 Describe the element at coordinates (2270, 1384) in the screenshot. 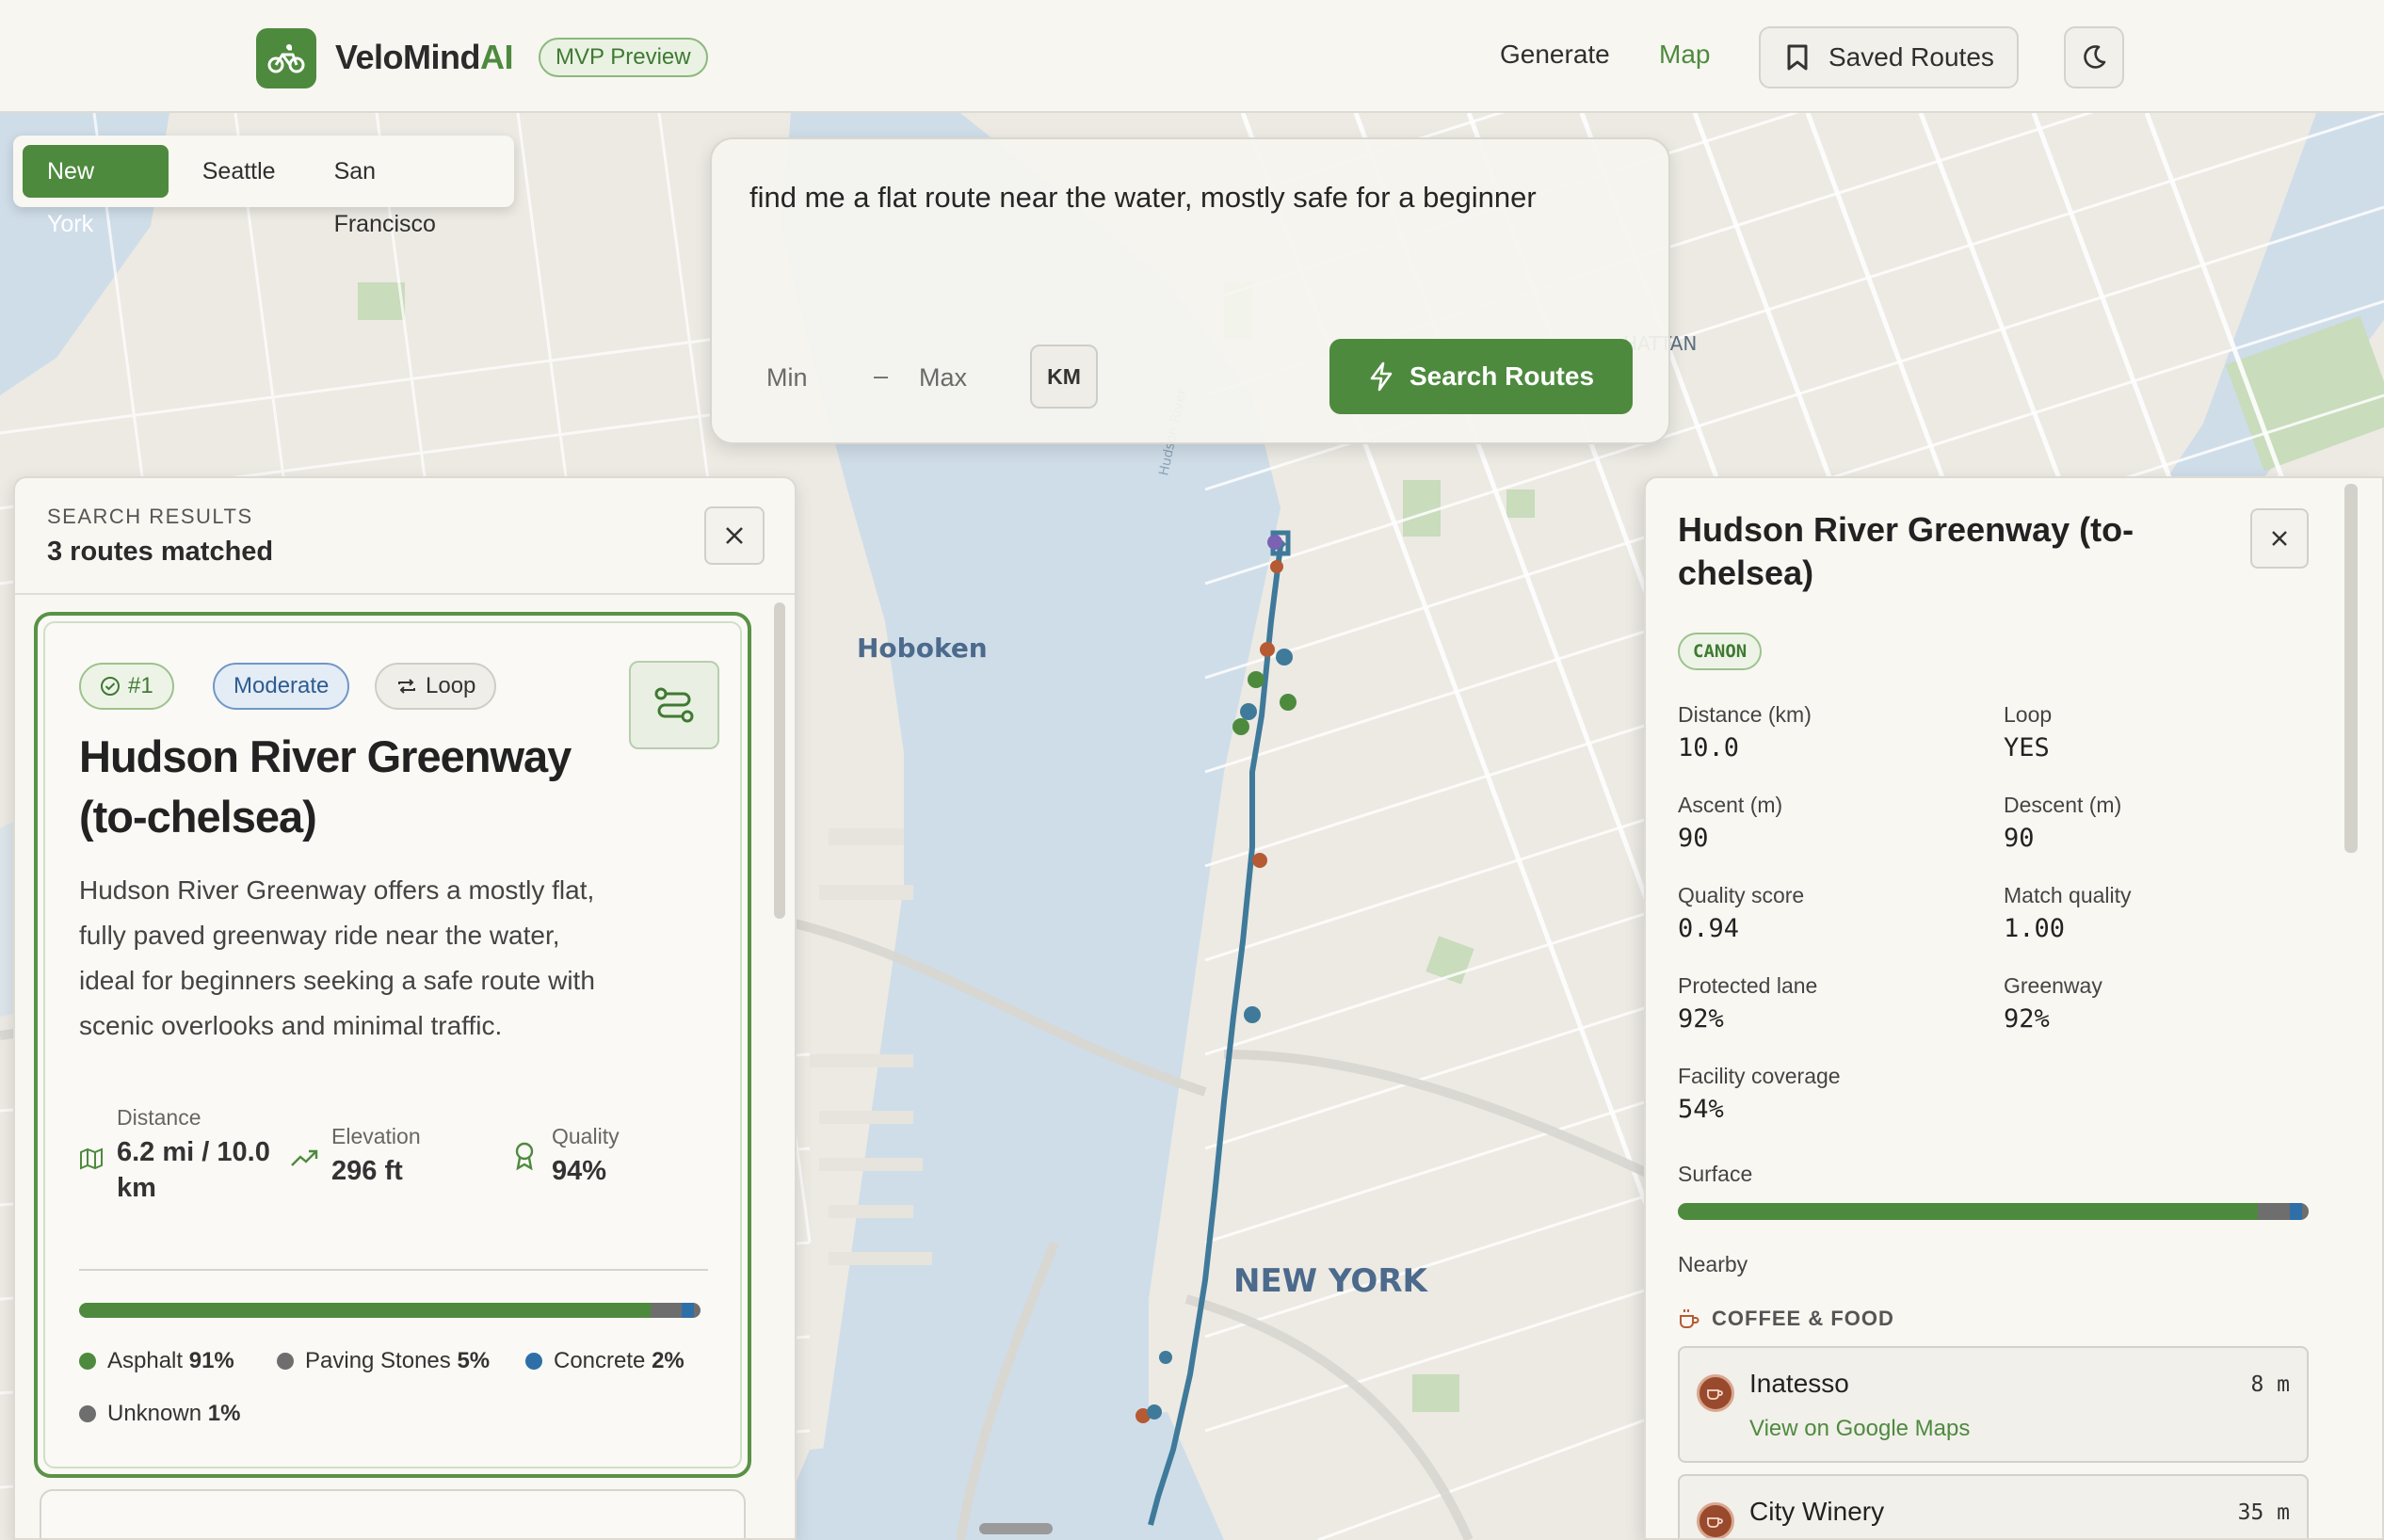

I see `poi-distance: 8 m` at that location.